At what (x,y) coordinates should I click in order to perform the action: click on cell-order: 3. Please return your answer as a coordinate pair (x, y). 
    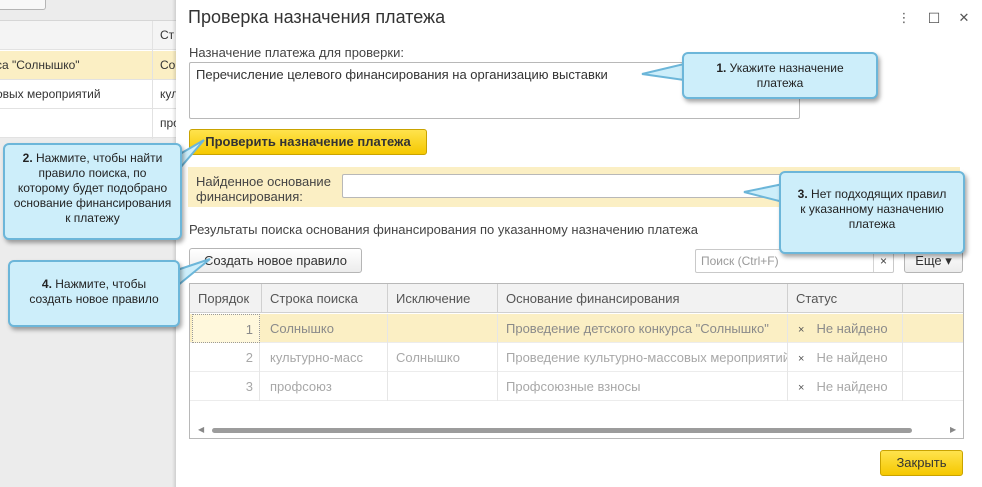
    Looking at the image, I should click on (226, 386).